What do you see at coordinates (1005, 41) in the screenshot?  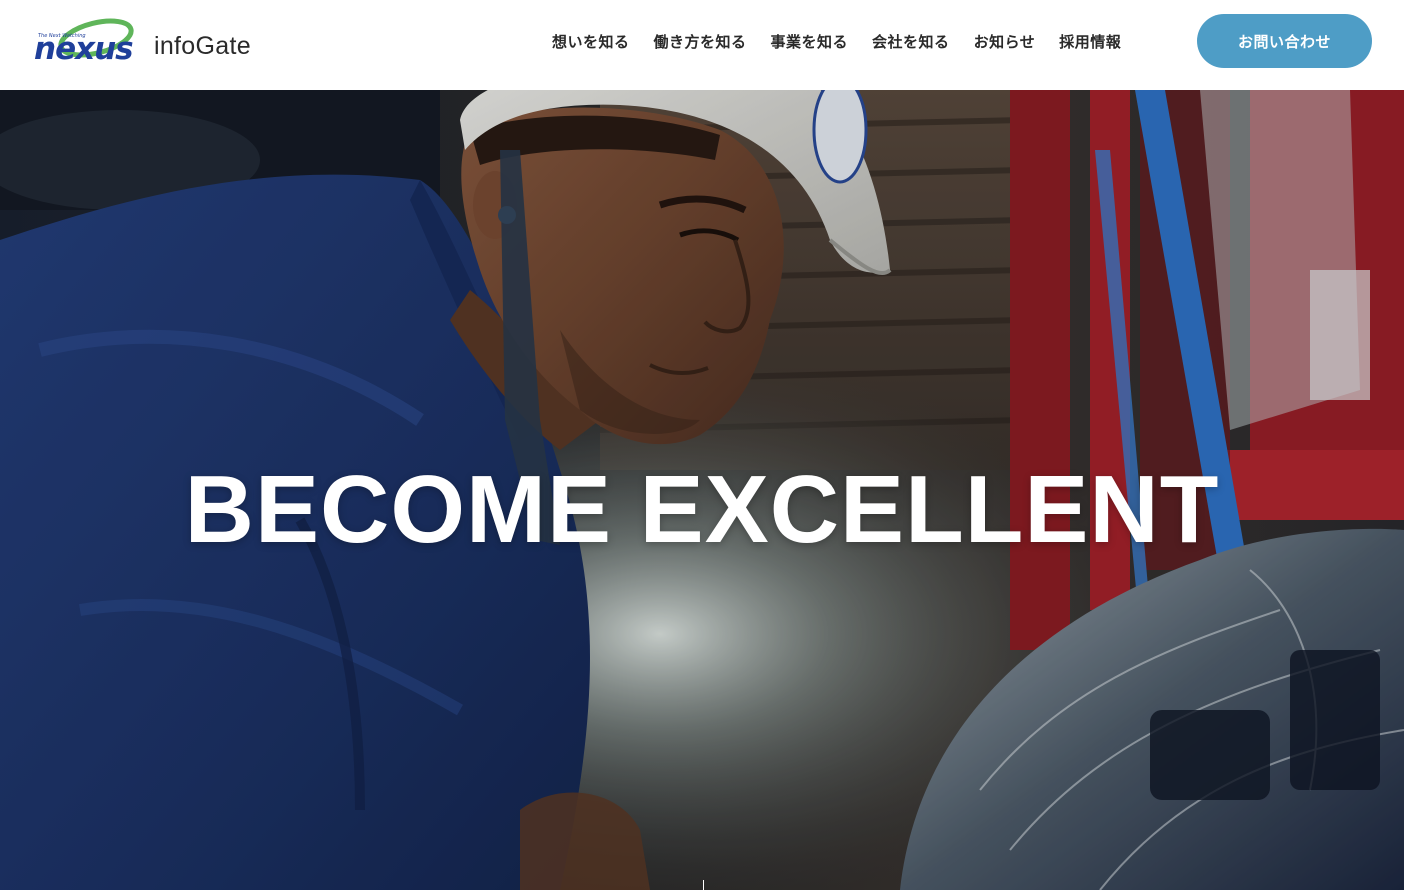 I see `nav-item-news: お知らせ` at bounding box center [1005, 41].